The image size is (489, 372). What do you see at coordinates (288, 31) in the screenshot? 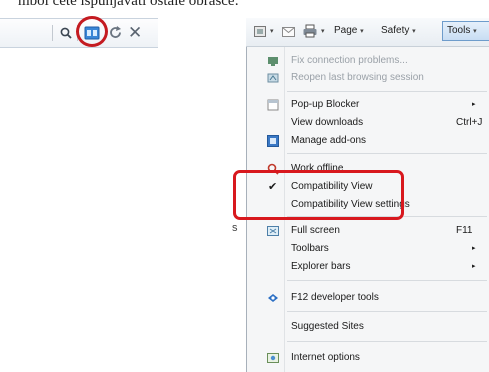
I see `read-mail-icon` at bounding box center [288, 31].